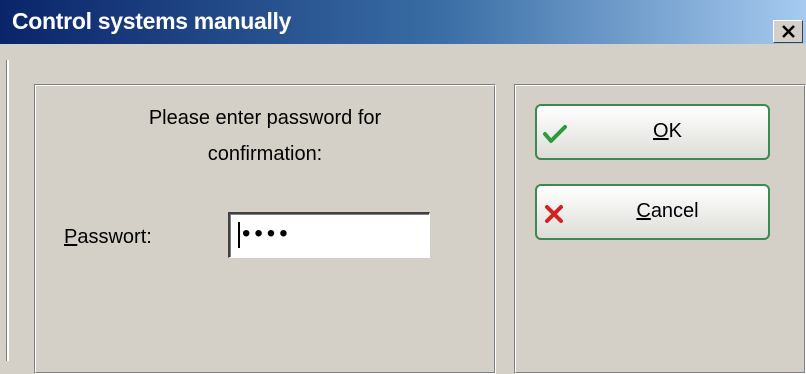 This screenshot has height=374, width=806. Describe the element at coordinates (643, 211) in the screenshot. I see `cancel-label-mnemonic: C` at that location.